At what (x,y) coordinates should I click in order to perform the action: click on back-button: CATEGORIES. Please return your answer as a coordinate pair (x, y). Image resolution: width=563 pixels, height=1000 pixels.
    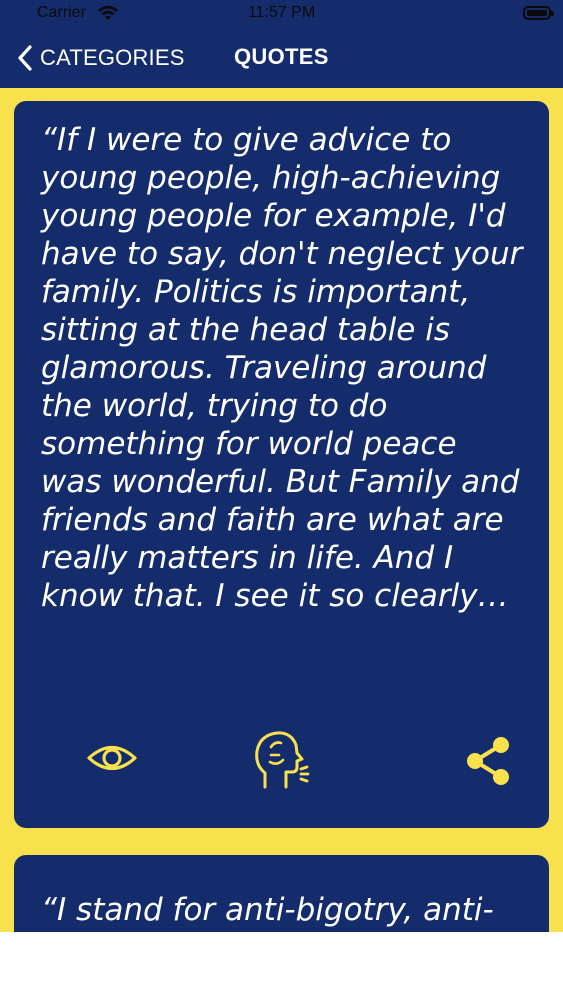
    Looking at the image, I should click on (100, 58).